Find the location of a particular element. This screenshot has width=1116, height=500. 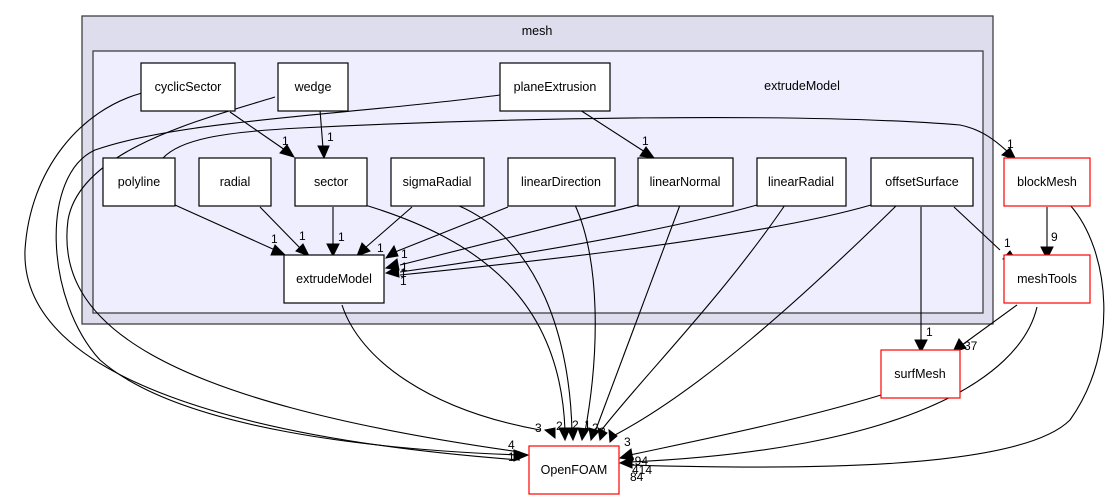

node-label: sigmaRadial is located at coordinates (437, 182).